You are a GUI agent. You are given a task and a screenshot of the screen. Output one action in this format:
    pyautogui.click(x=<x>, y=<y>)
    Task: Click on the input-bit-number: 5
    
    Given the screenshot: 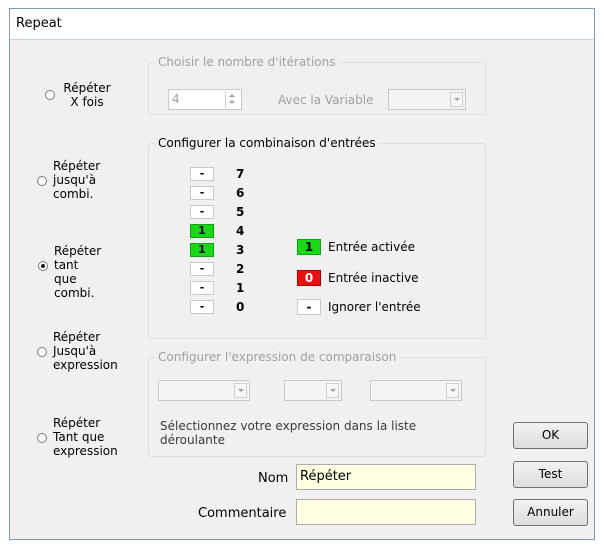 What is the action you would take?
    pyautogui.click(x=240, y=212)
    